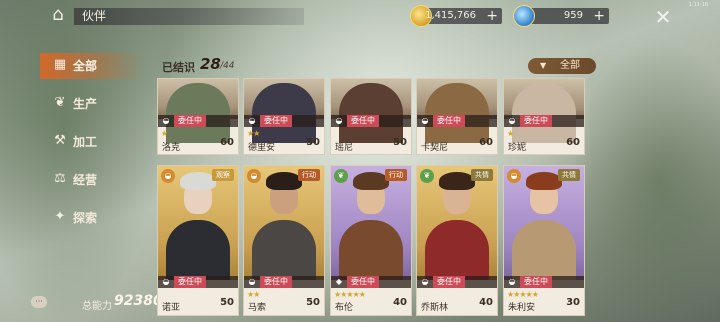 The height and width of the screenshot is (322, 720). I want to click on partner-card: ◒ 委任中 ★ 珍妮 60, so click(544, 116).